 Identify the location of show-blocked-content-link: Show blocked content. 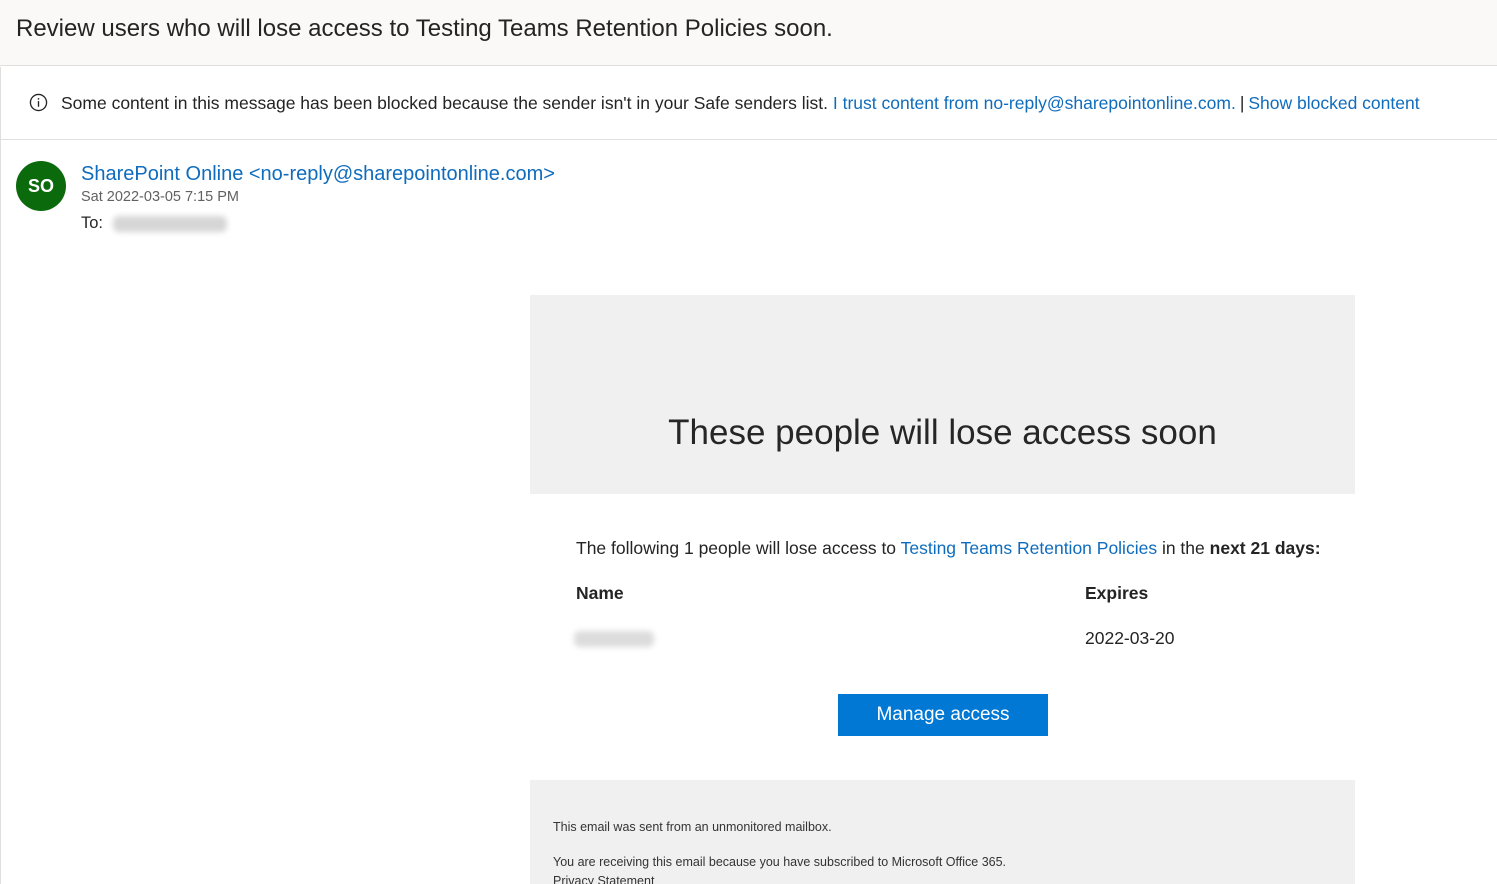
(1333, 103).